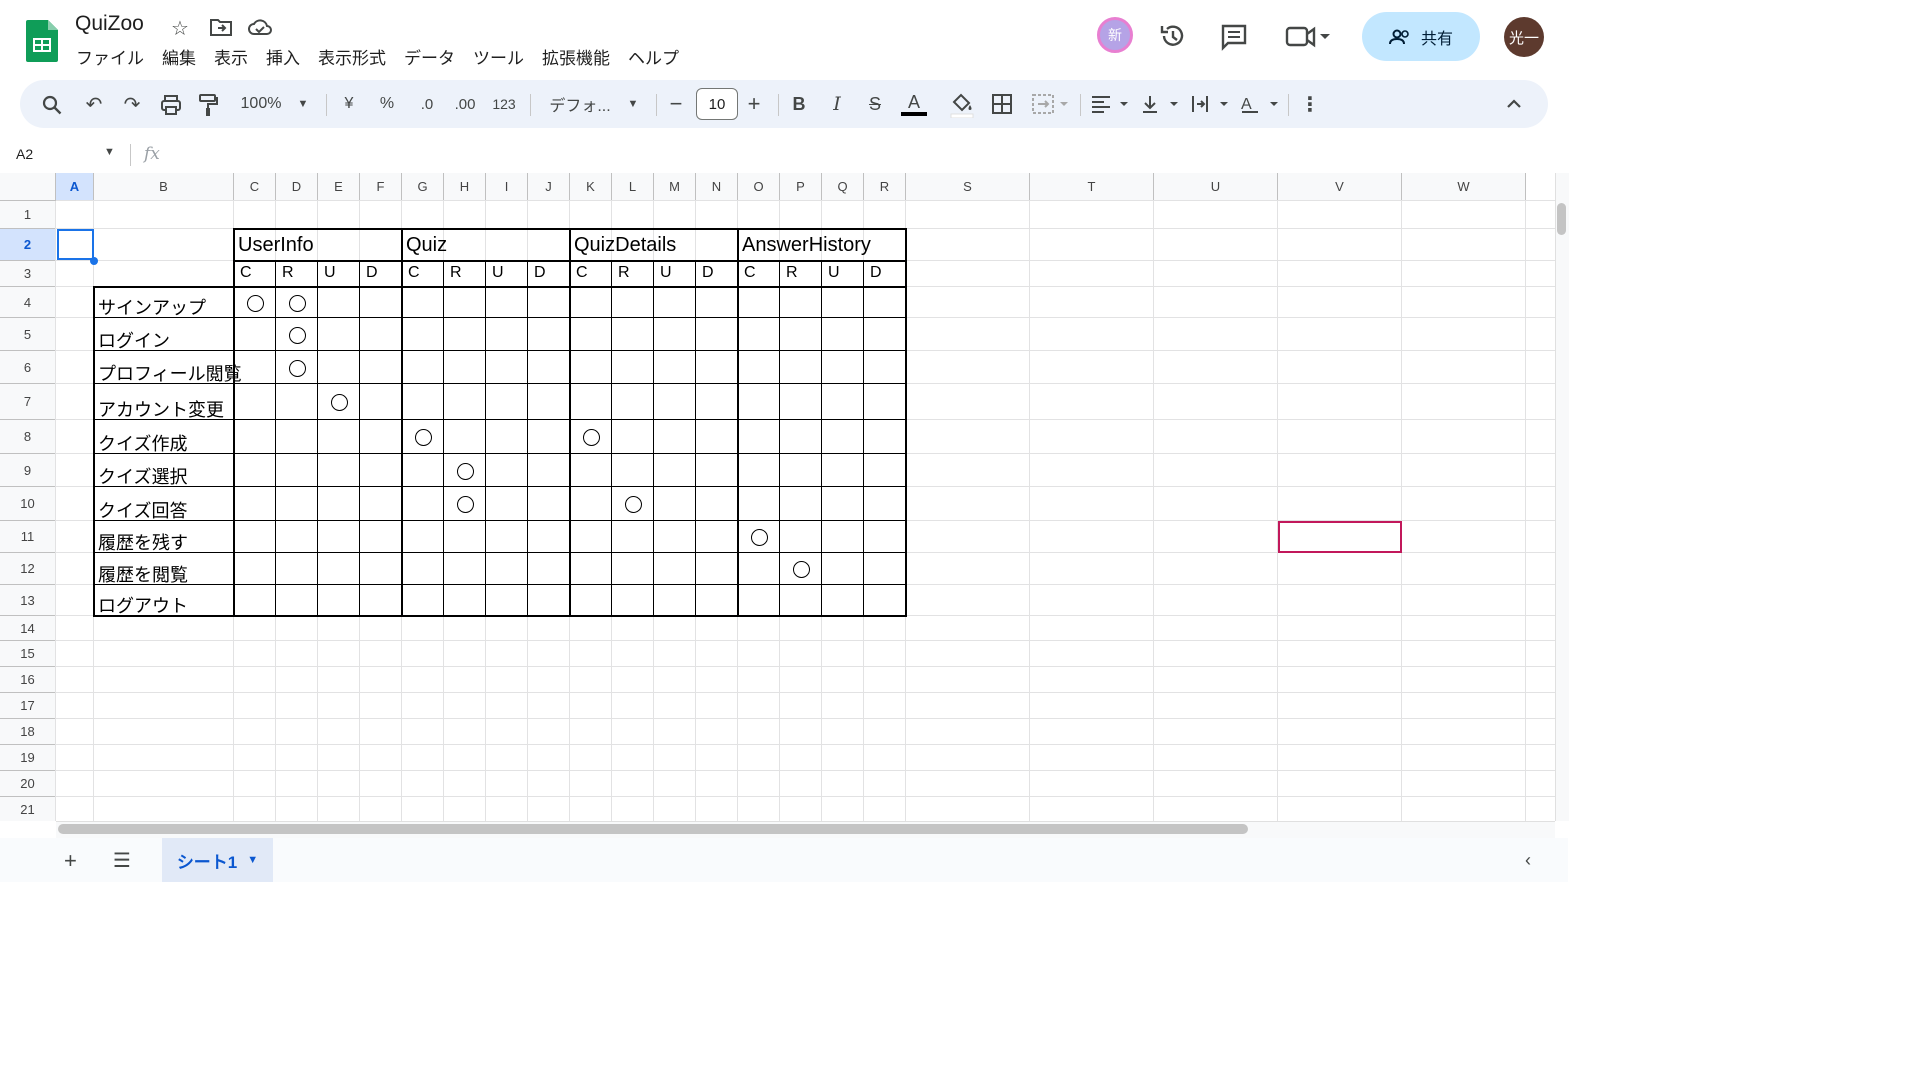  I want to click on menu-extensions: 拡張機能, so click(576, 56).